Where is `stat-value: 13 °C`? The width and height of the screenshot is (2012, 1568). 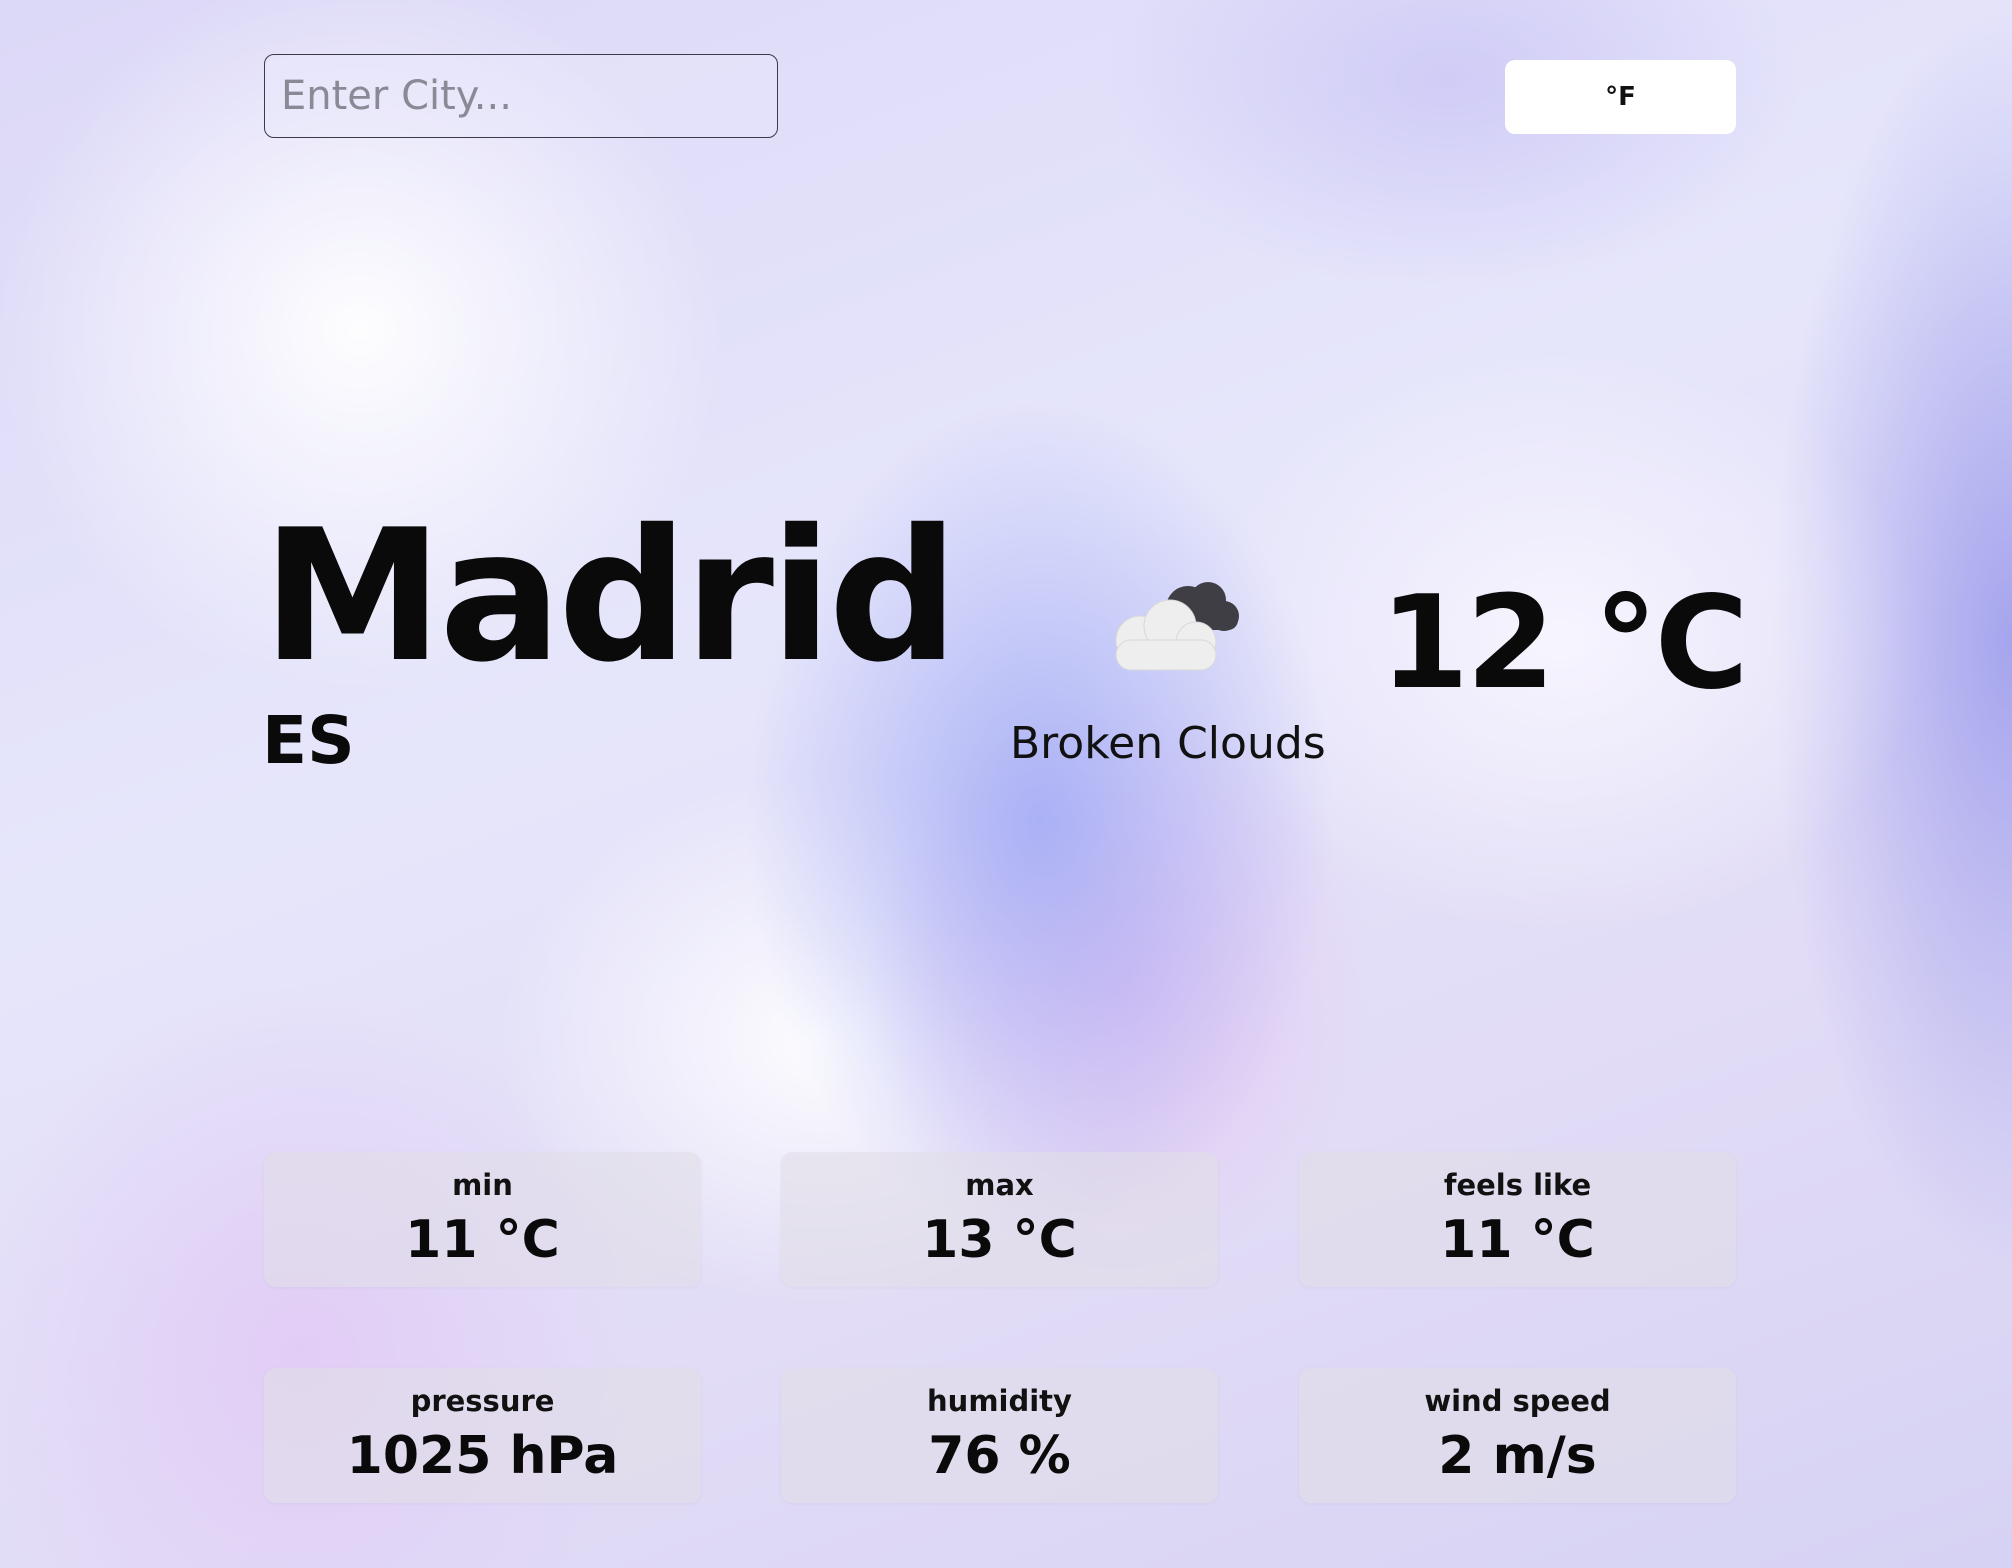
stat-value: 13 °C is located at coordinates (999, 1240).